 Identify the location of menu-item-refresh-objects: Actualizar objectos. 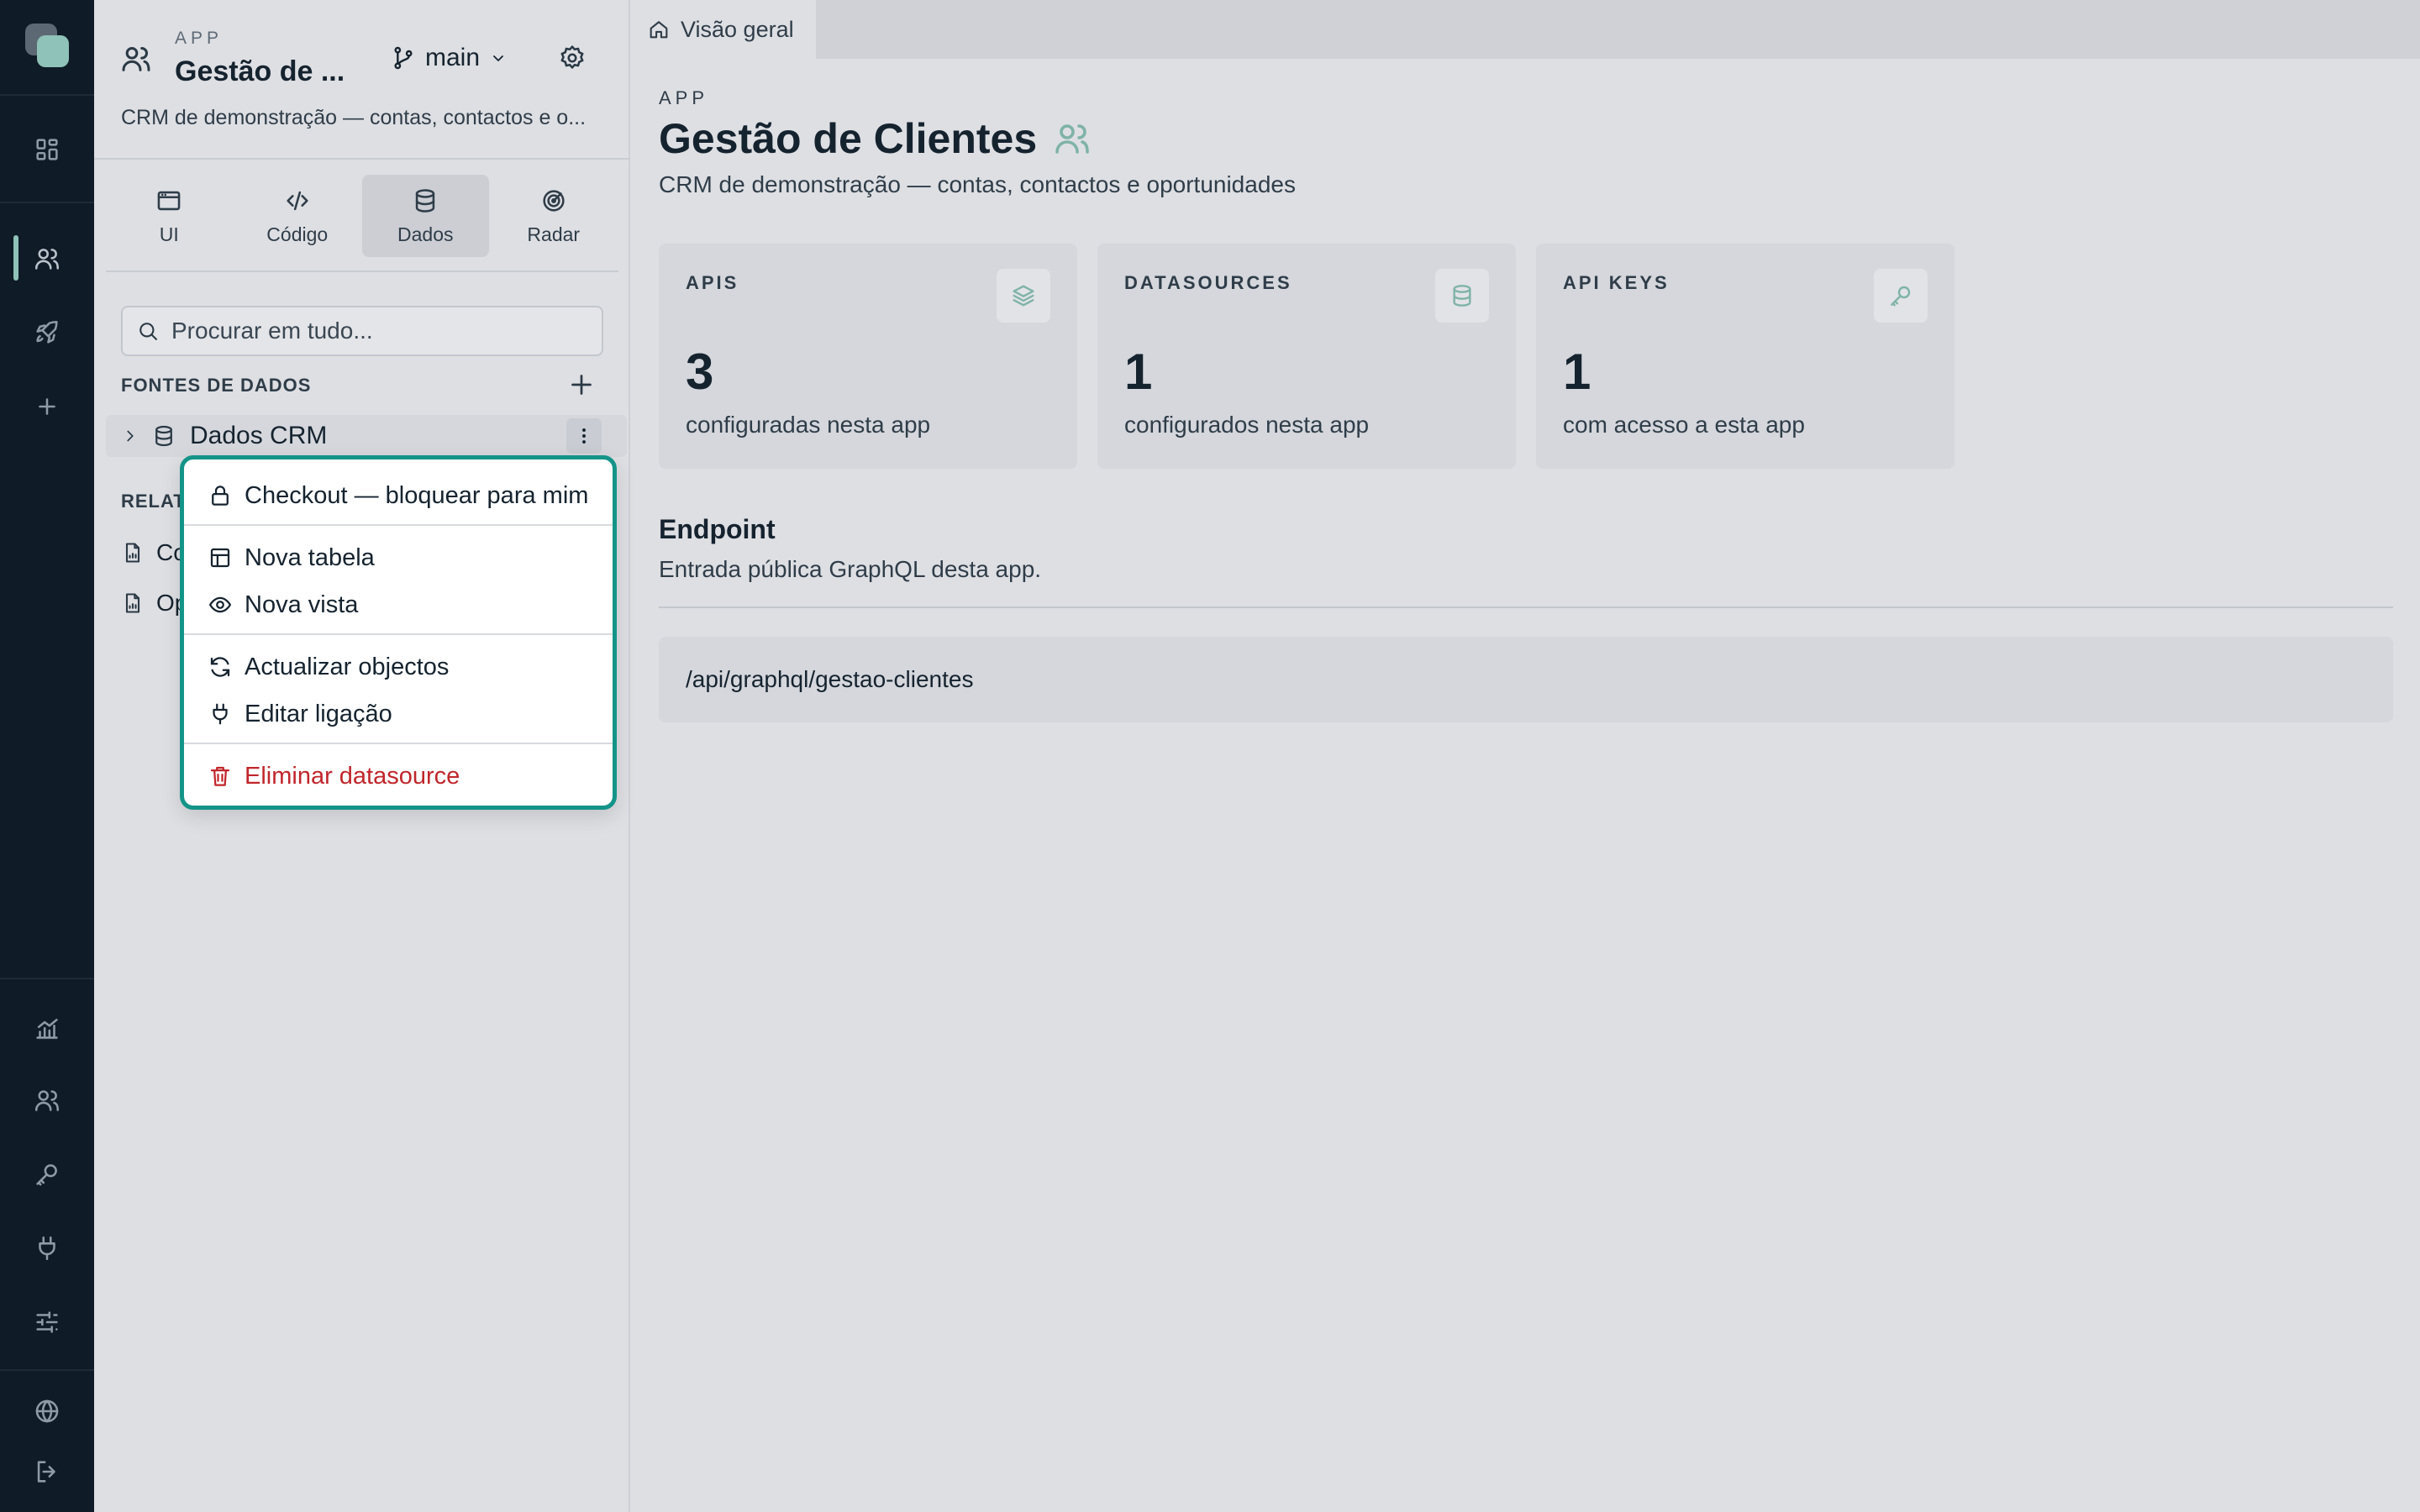
(398, 667).